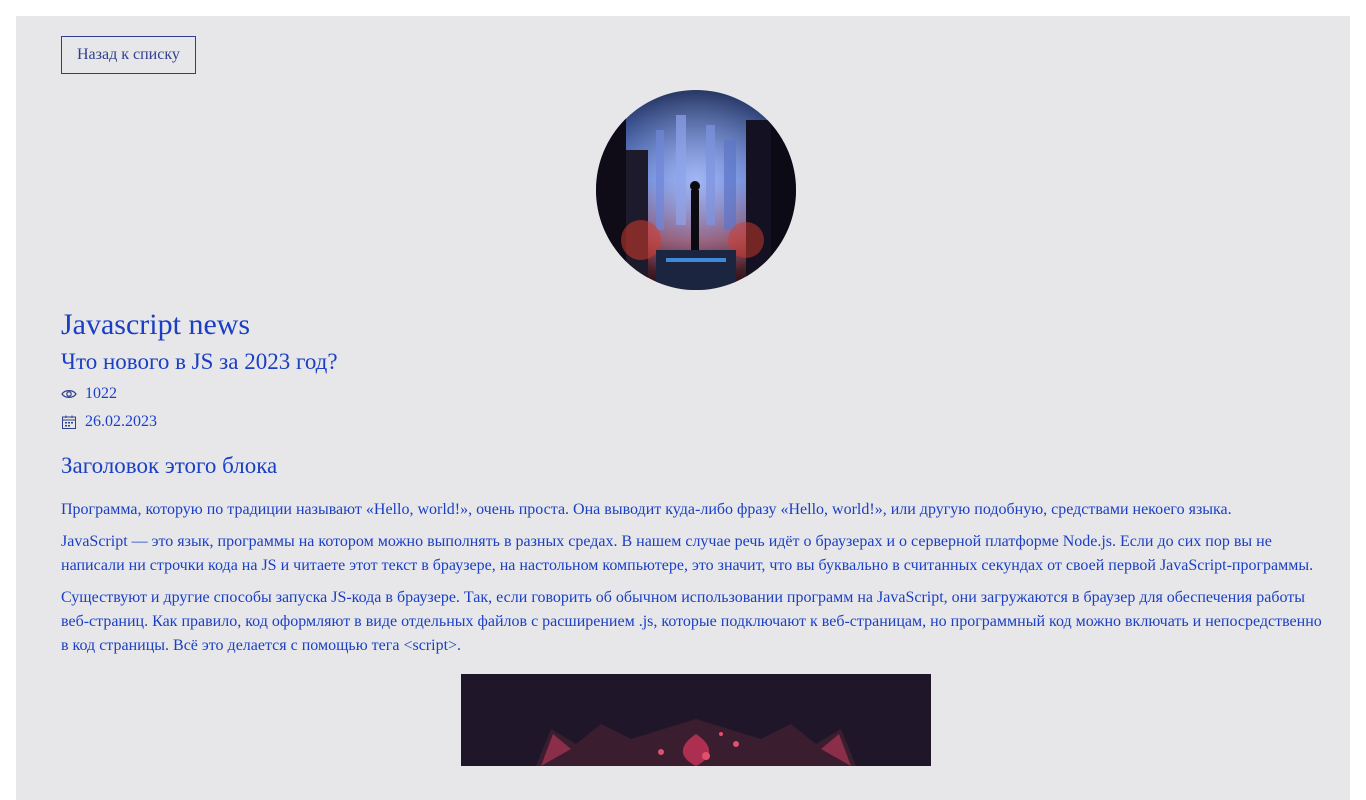 This screenshot has height=800, width=1366. What do you see at coordinates (199, 361) in the screenshot?
I see `article-subtitle: Что нового в JS за 2023 год?` at bounding box center [199, 361].